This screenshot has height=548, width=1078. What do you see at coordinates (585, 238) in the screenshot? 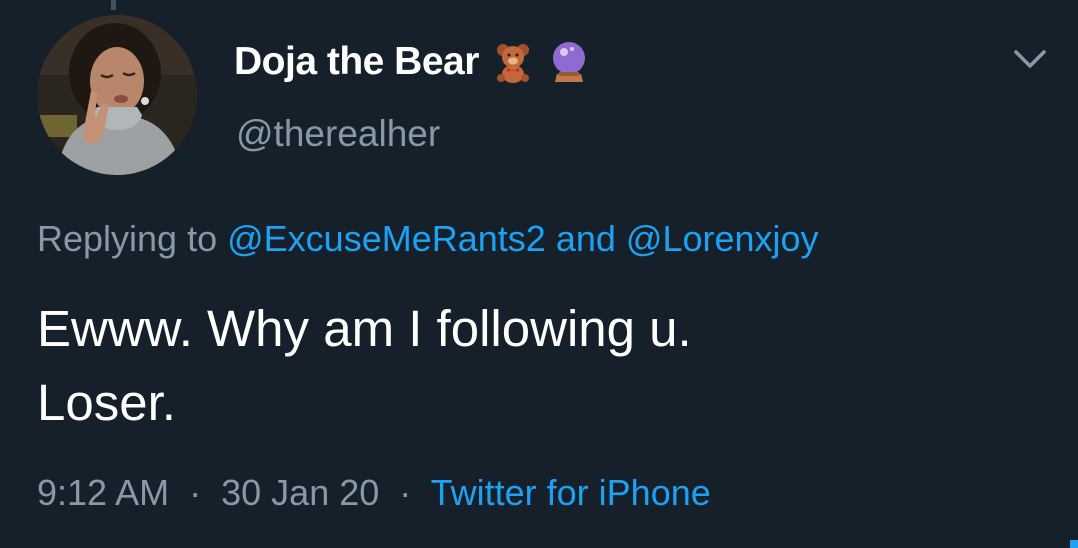
I see `mention-joiner: and` at bounding box center [585, 238].